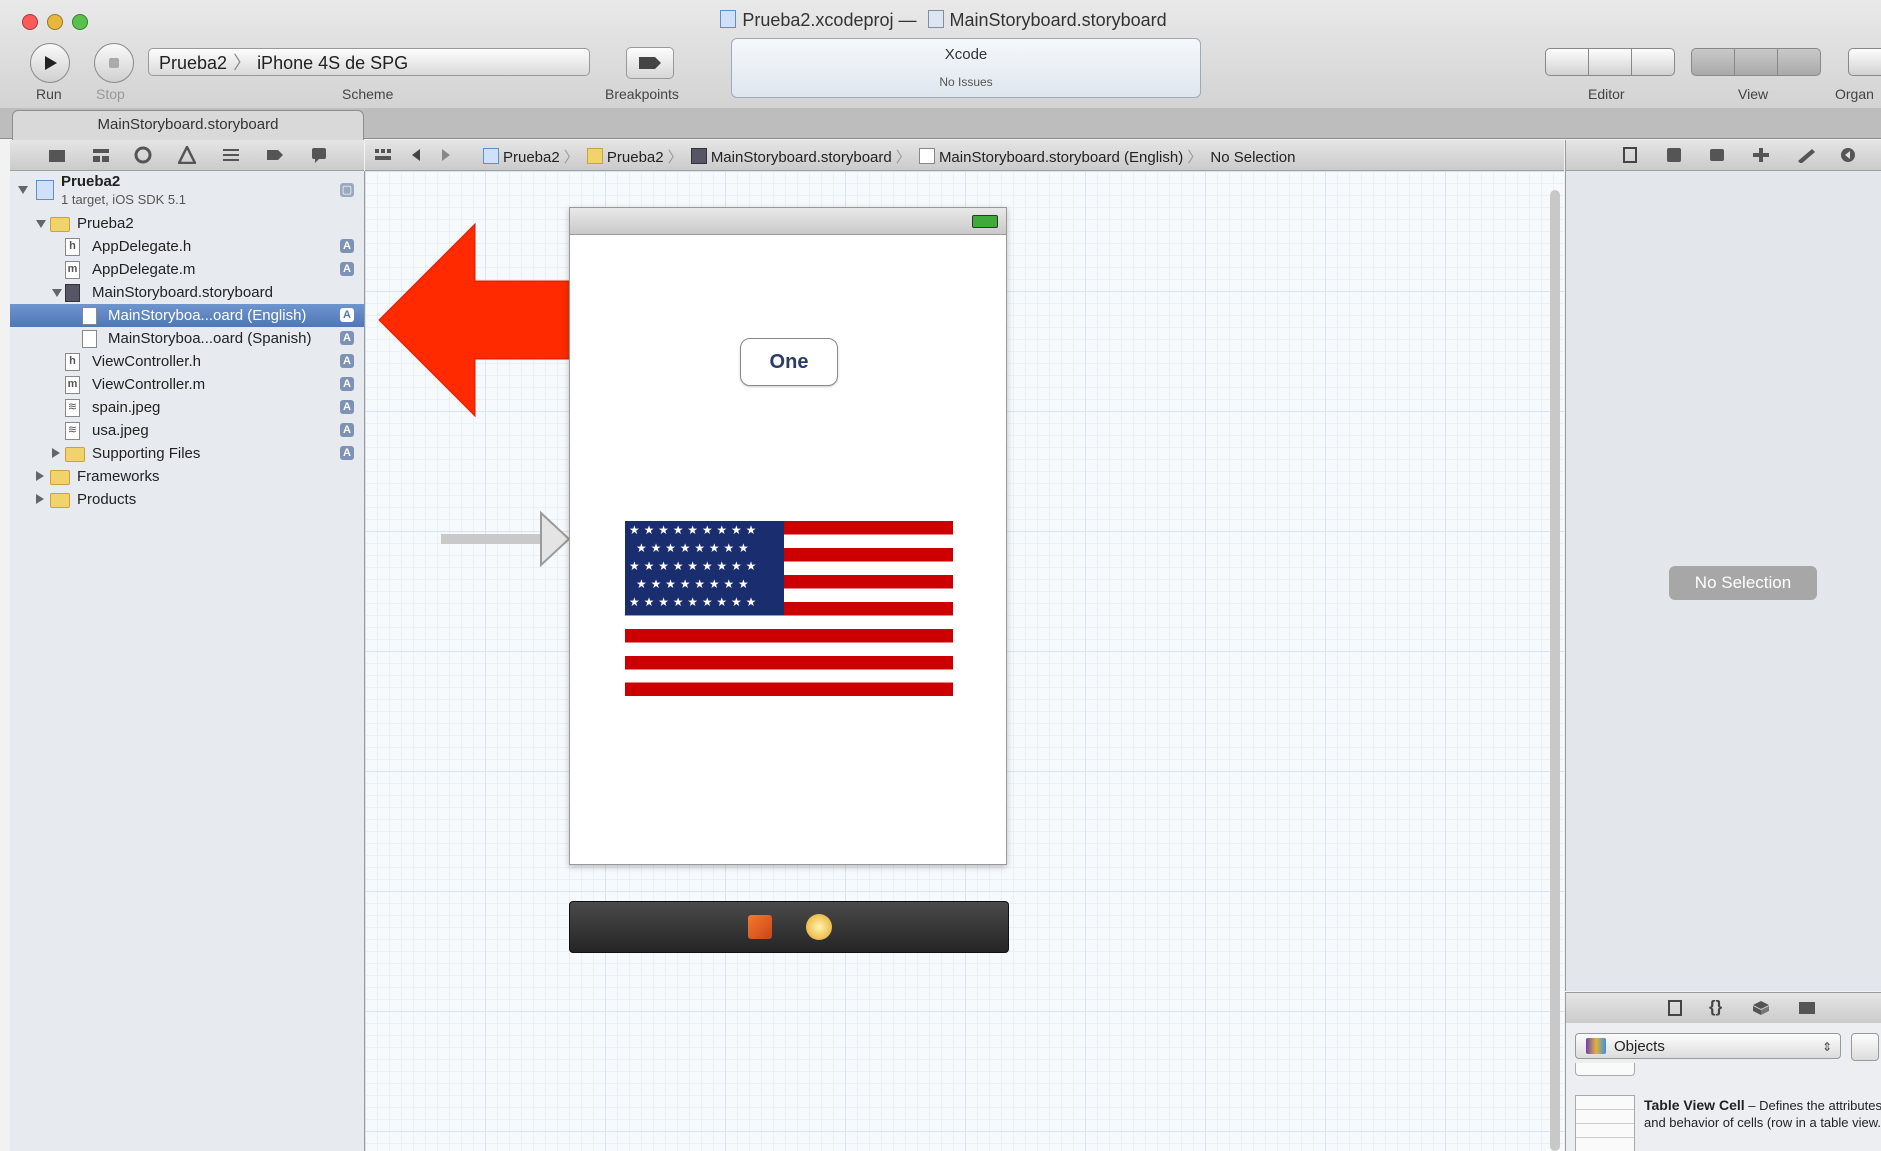 The width and height of the screenshot is (1881, 1151). I want to click on implementation-file-icon: m, so click(72, 270).